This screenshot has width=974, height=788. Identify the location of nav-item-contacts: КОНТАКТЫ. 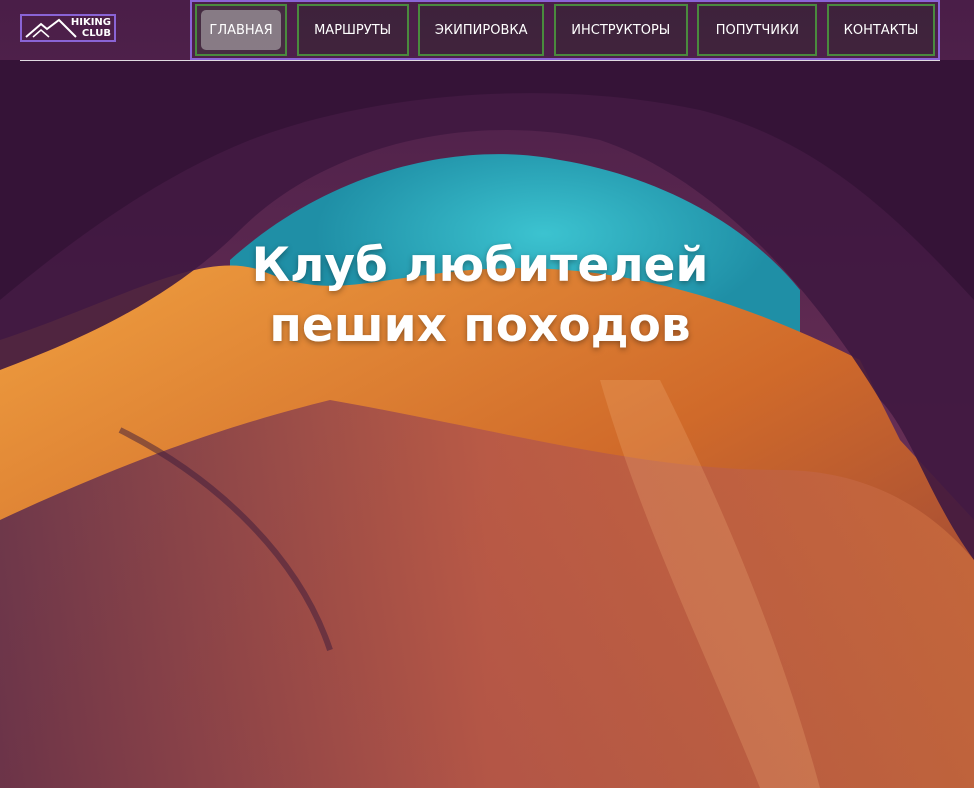
(880, 30).